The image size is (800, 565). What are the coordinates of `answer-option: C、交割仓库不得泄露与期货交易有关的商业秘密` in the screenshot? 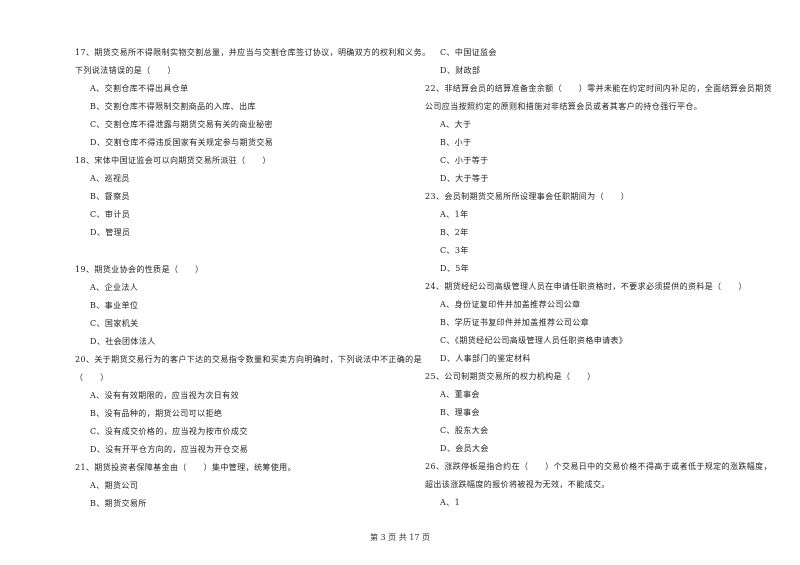 It's located at (181, 124).